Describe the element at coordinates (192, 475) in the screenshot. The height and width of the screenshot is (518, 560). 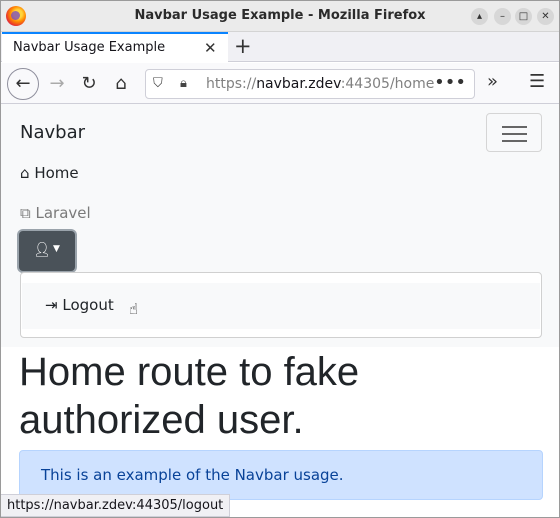
I see `alert-text: This is an example of the Navbar usage.` at that location.